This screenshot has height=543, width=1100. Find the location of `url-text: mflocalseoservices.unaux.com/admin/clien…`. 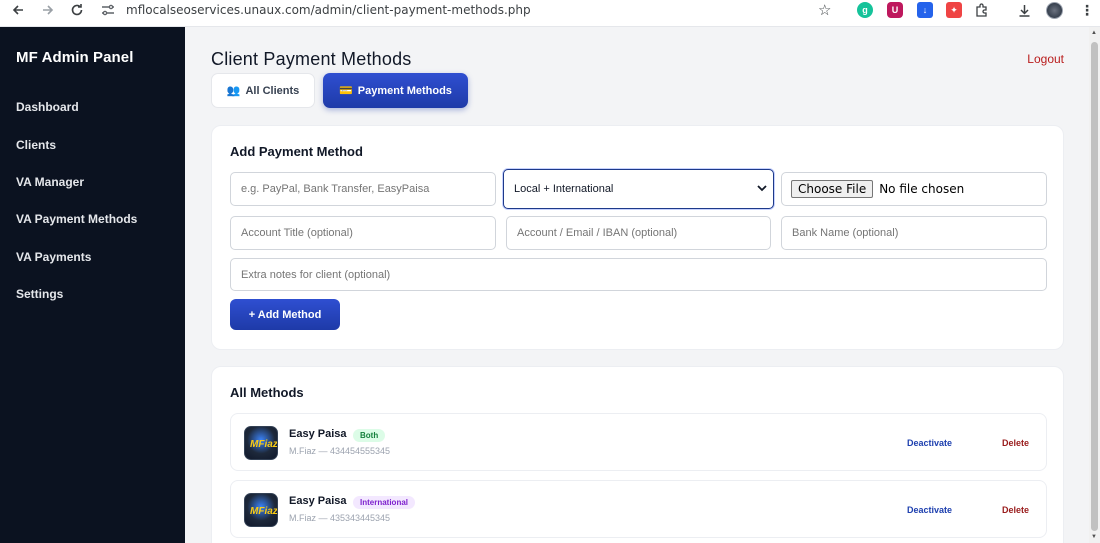

url-text: mflocalseoservices.unaux.com/admin/clien… is located at coordinates (328, 10).